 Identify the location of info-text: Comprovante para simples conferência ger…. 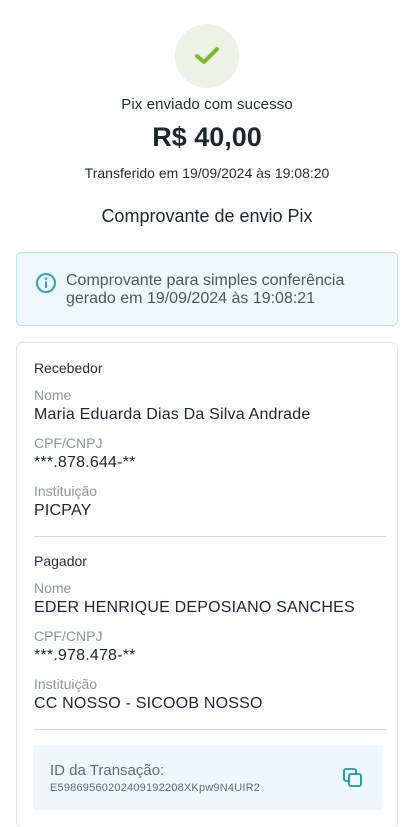
(226, 290).